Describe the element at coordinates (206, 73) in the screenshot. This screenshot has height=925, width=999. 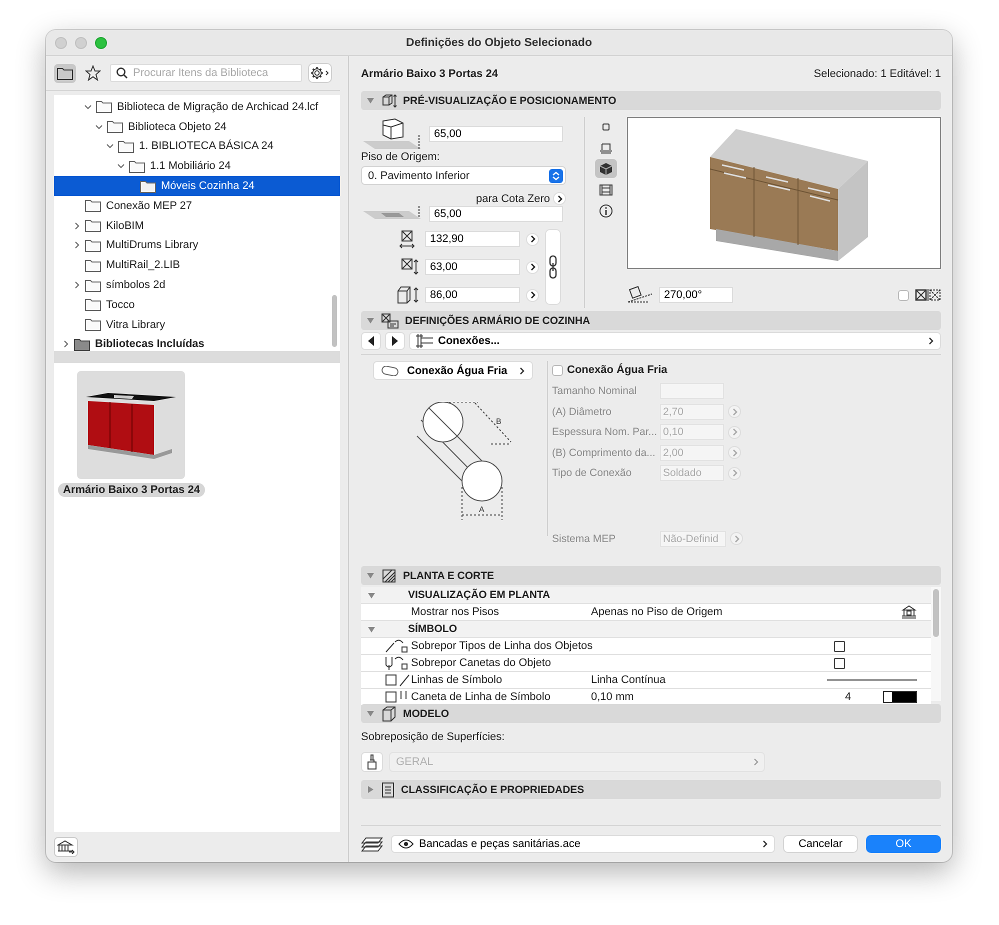
I see `search-field: Procurar Itens da Biblioteca` at that location.